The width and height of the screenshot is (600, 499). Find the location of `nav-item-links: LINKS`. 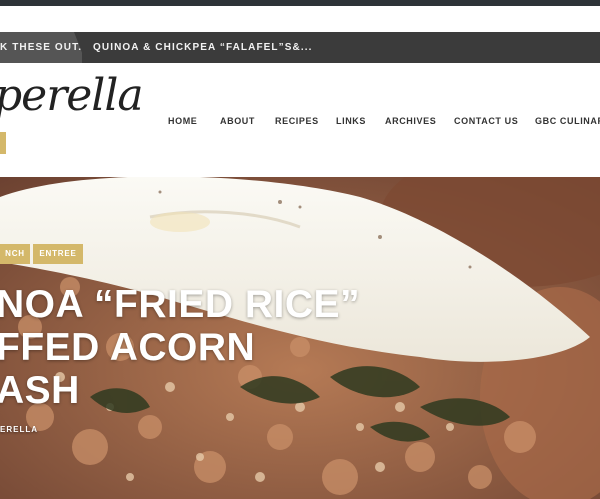

nav-item-links: LINKS is located at coordinates (351, 121).